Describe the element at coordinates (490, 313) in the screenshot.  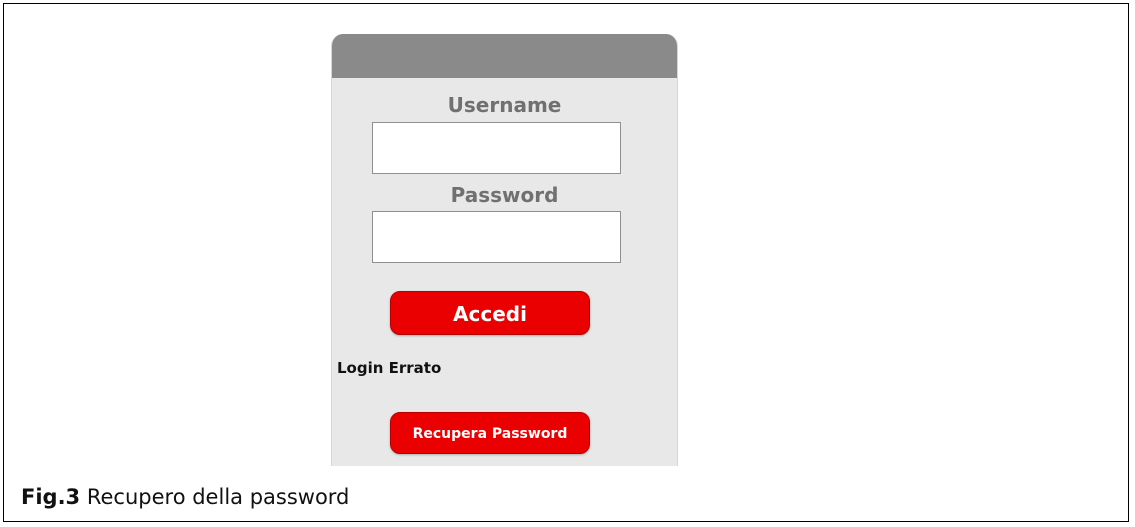
I see `login-button: Accedi` at that location.